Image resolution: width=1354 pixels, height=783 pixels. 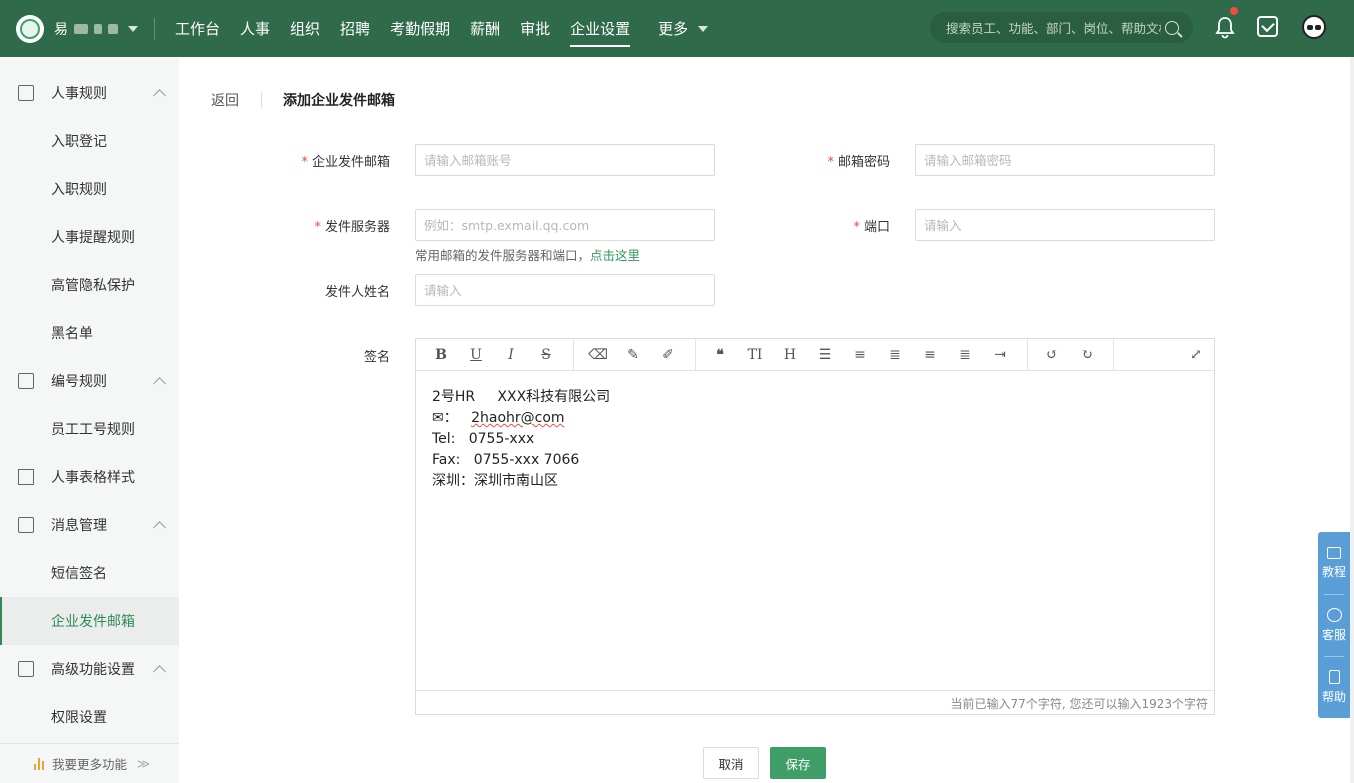 I want to click on search-placeholder: 搜索员工、功能、部门、岗位、帮助文档, so click(x=1053, y=28).